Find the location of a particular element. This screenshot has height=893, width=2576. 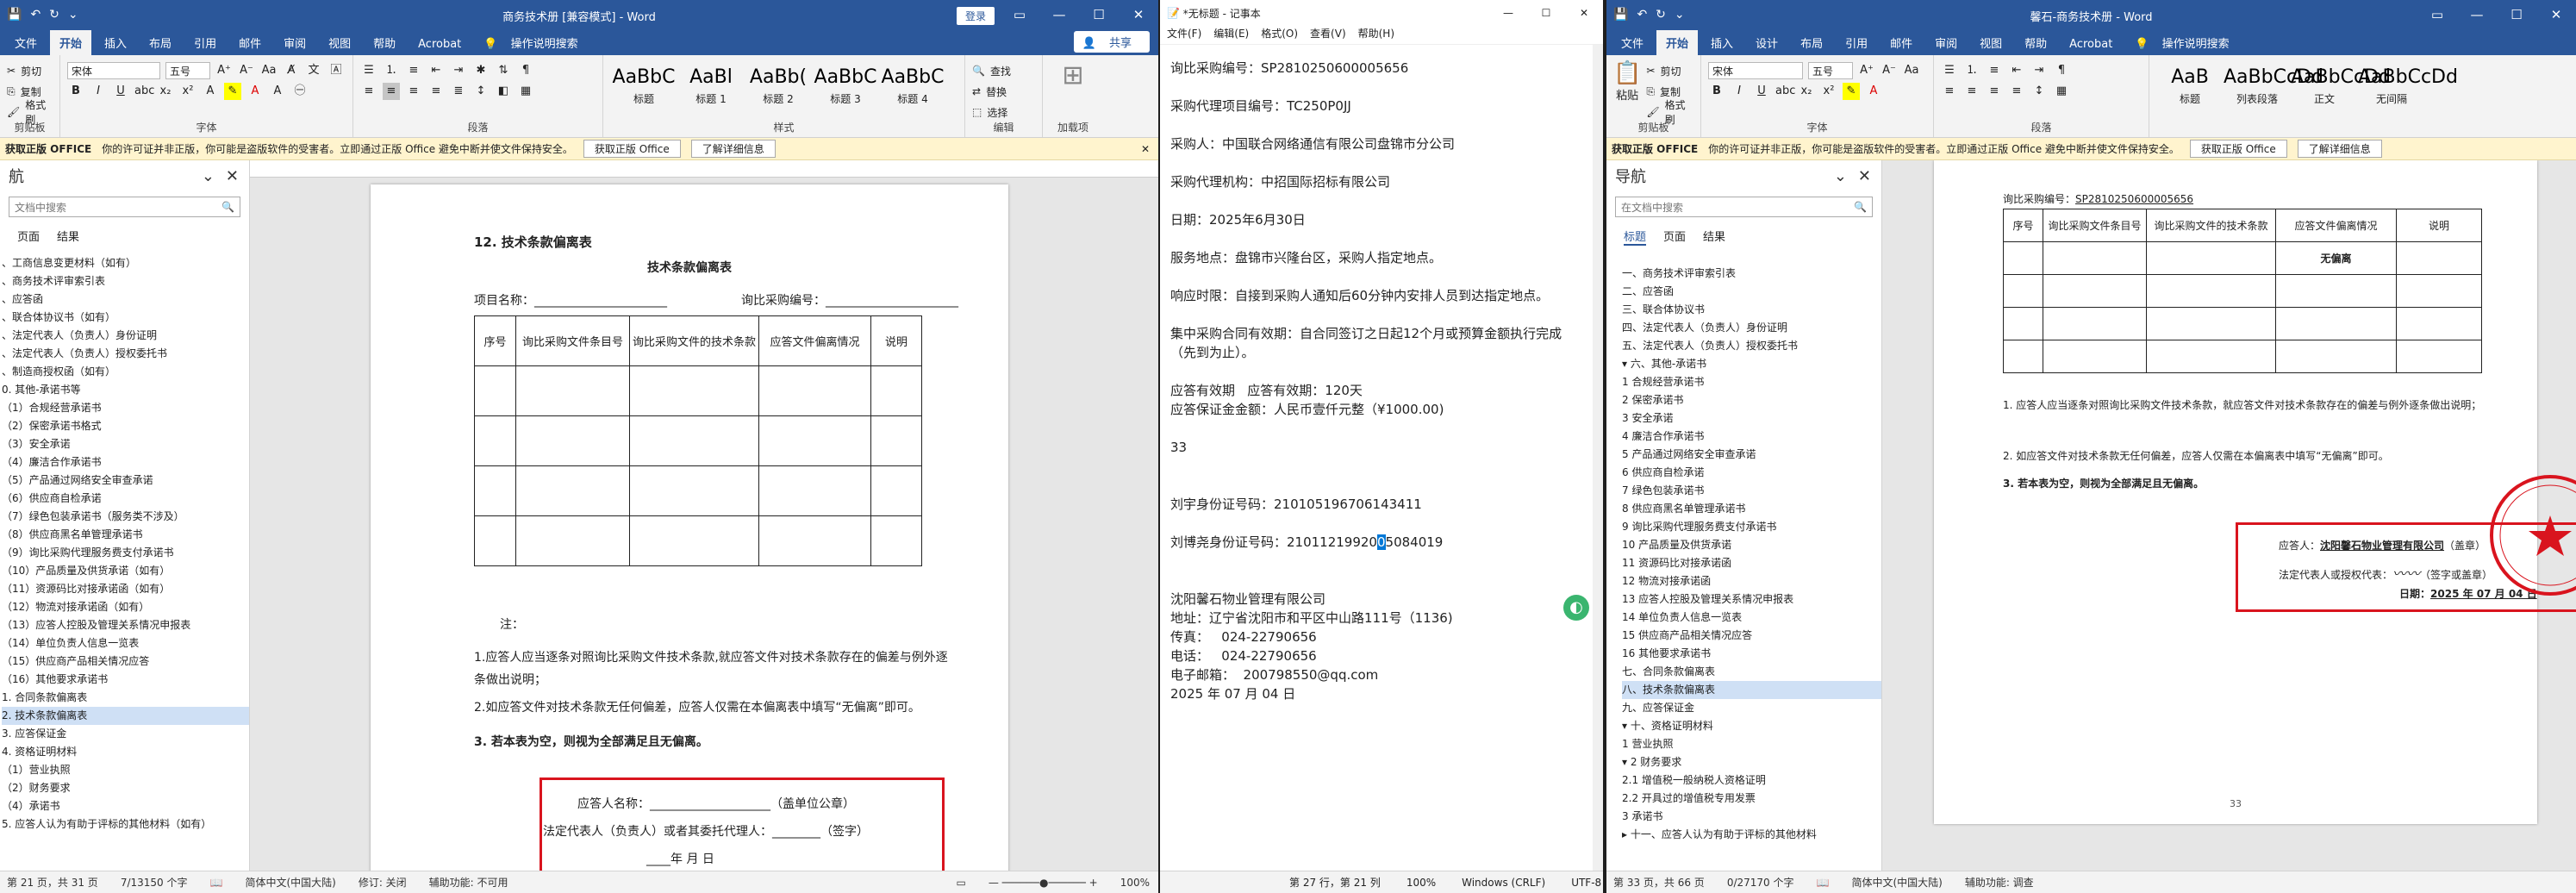

nav-heading-item: （1）合规经营承诺书 is located at coordinates (125, 408).